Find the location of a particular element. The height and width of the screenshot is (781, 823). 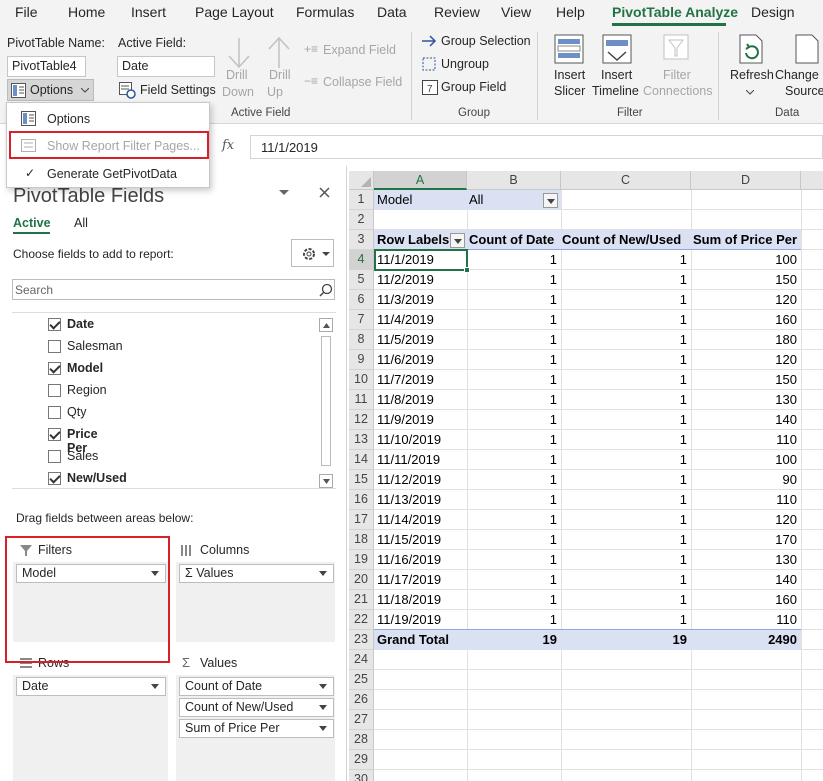

filter-connections-button: Filter Connections is located at coordinates (678, 67).